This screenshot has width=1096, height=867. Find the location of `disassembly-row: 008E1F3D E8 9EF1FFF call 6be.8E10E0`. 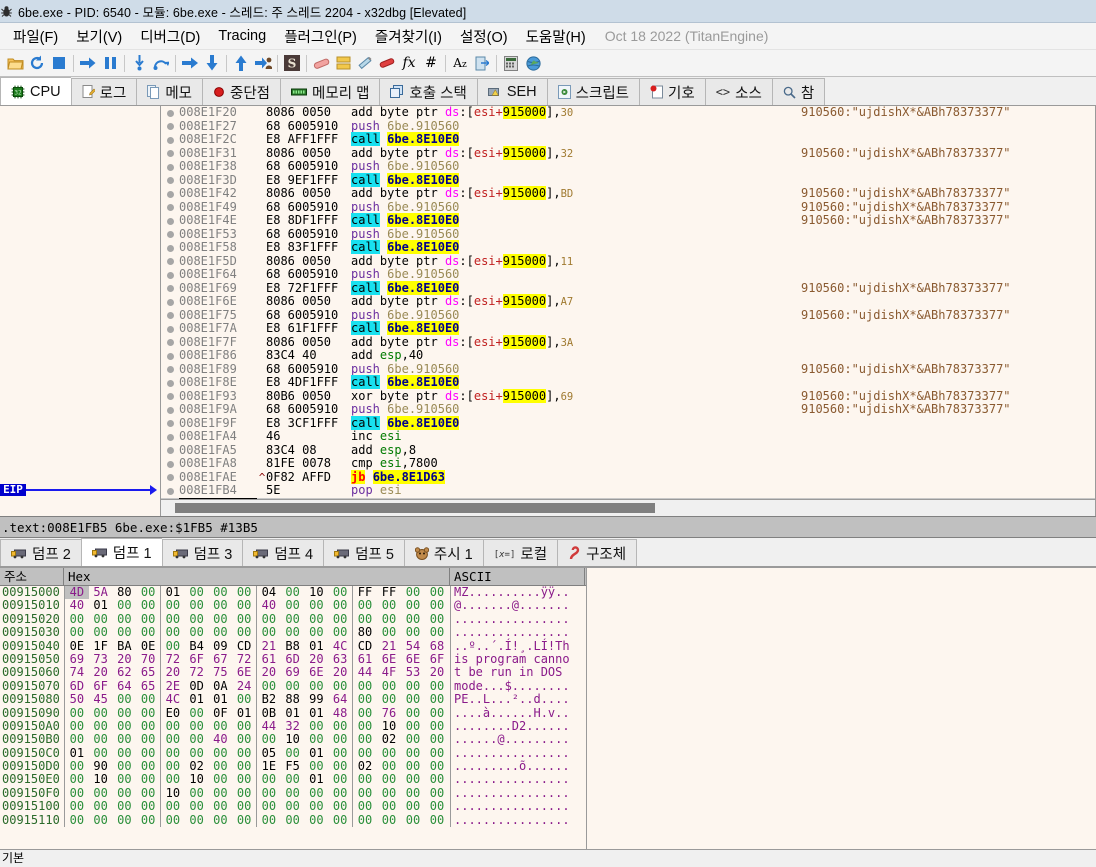

disassembly-row: 008E1F3D E8 9EF1FFF call 6be.8E10E0 is located at coordinates (628, 180).